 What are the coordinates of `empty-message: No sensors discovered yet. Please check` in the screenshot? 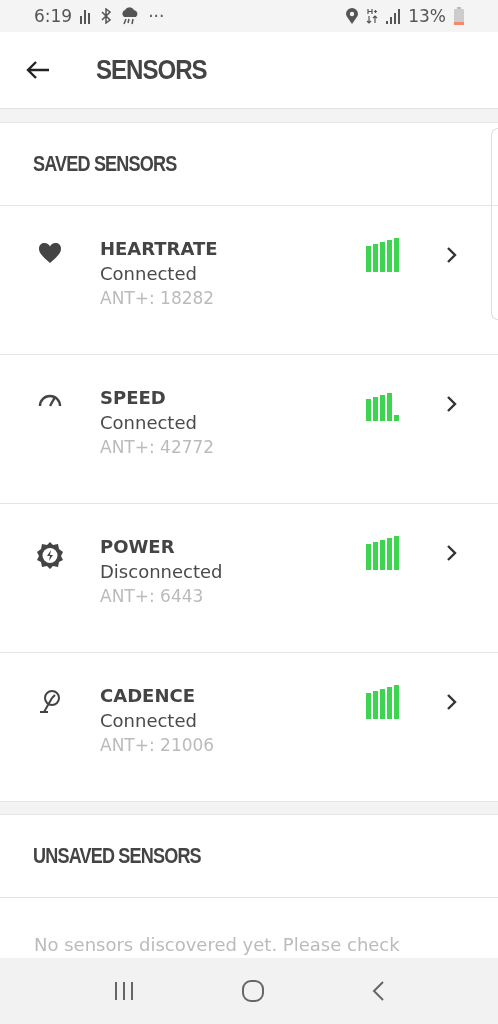 It's located at (217, 944).